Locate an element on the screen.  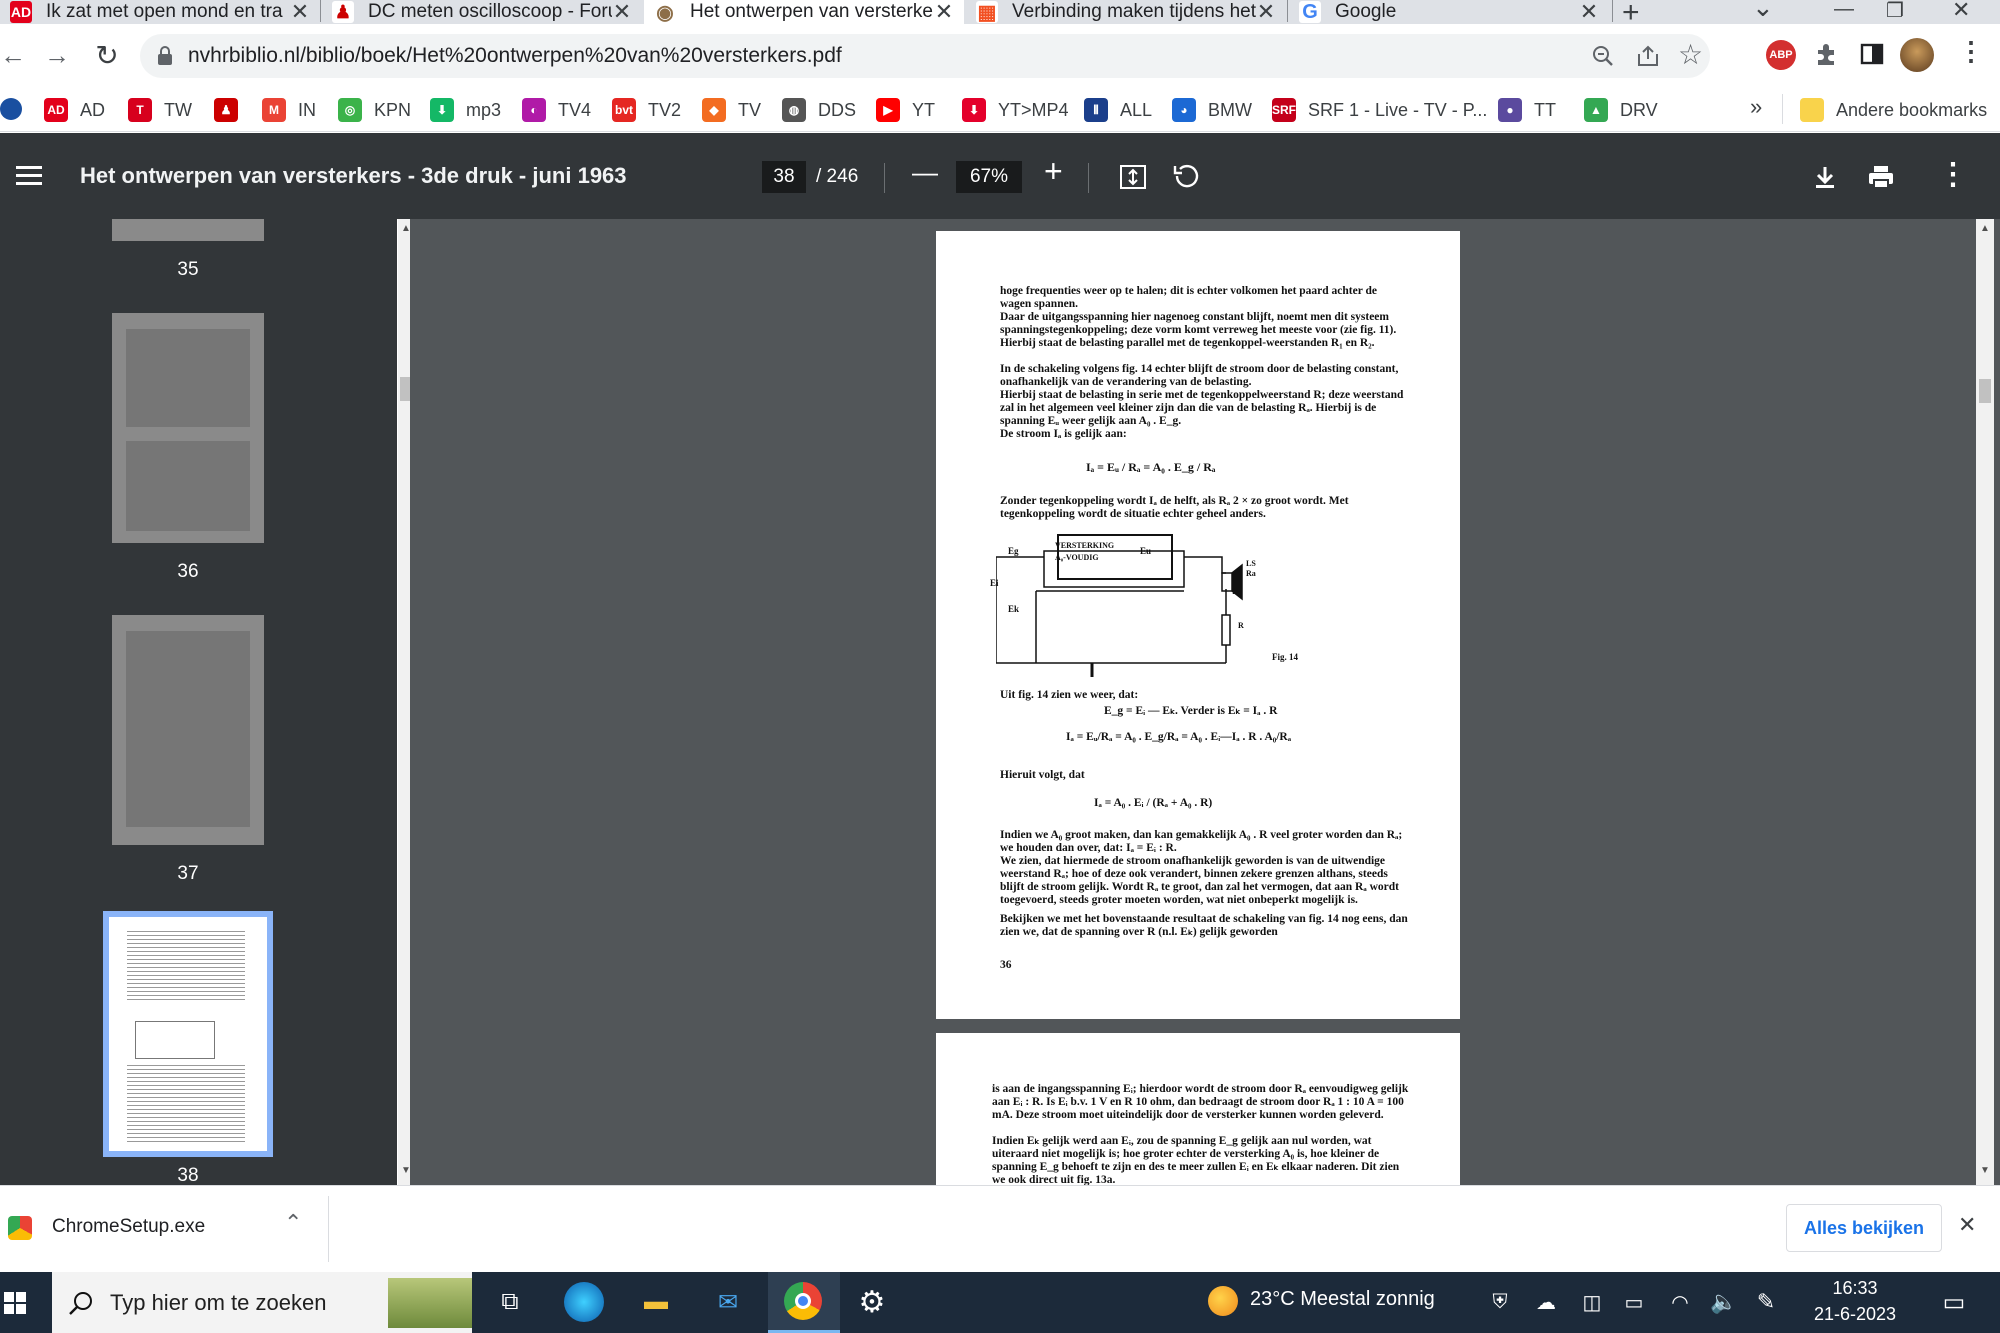
back-button: ← is located at coordinates (17, 55).